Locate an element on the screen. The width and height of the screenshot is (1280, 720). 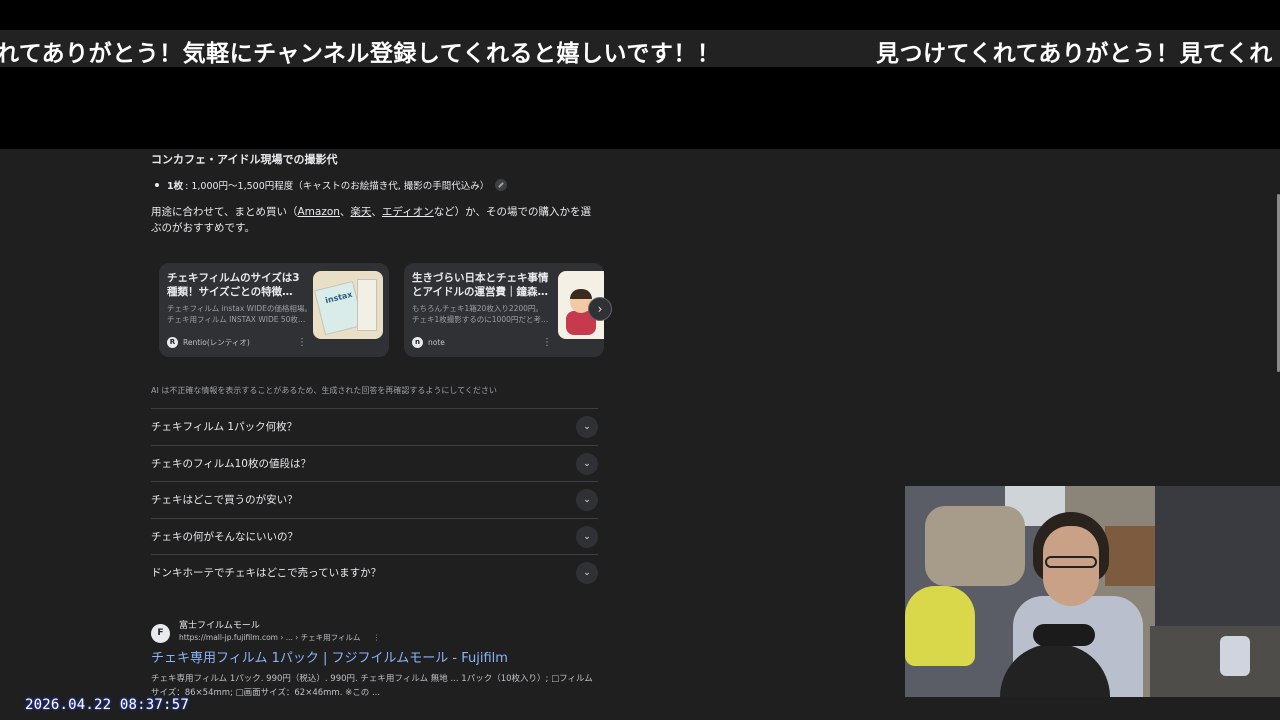
card-snippet-line: もちろんチェキ1箱20枚入り2200円。 is located at coordinates (477, 308).